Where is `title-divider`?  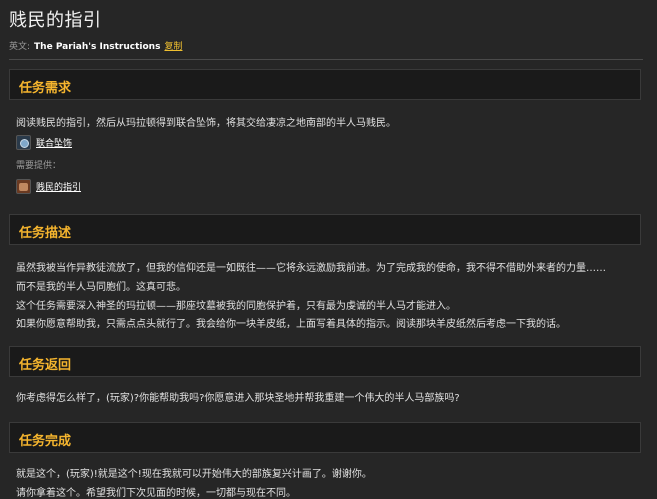 title-divider is located at coordinates (326, 59).